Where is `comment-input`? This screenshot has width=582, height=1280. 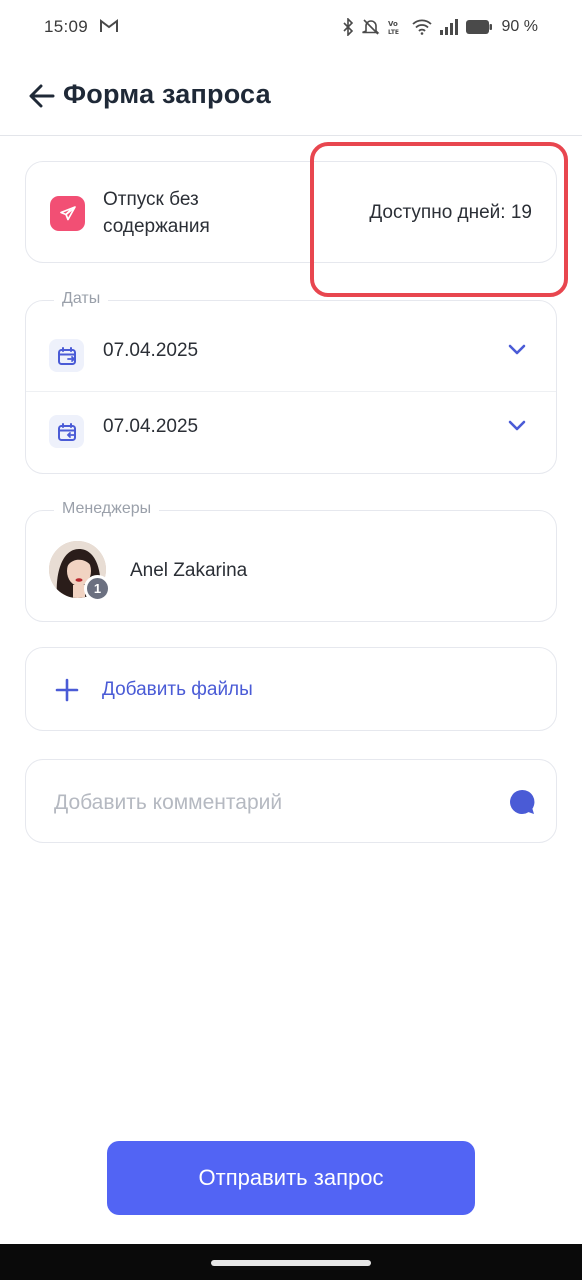 comment-input is located at coordinates (264, 803).